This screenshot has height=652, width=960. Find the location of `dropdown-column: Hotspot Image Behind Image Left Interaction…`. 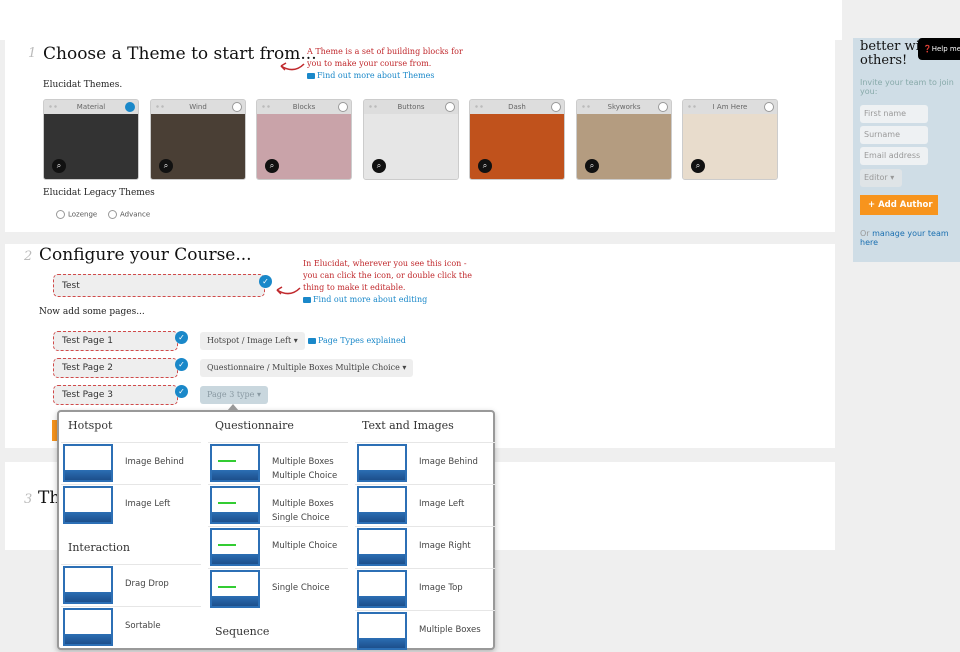

dropdown-column: Hotspot Image Behind Image Left Interaction… is located at coordinates (131, 530).